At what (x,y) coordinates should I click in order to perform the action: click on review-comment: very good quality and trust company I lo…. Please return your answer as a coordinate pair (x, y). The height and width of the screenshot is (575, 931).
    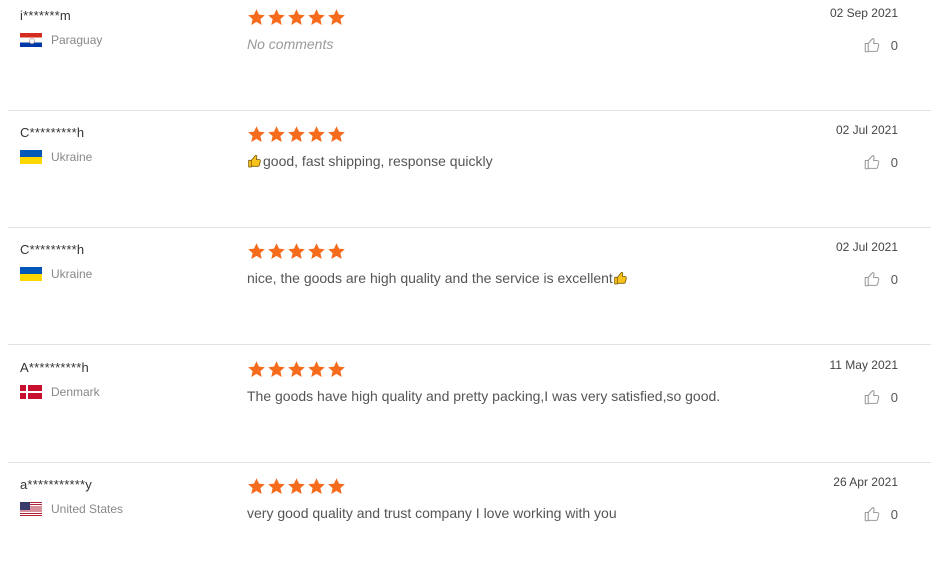
    Looking at the image, I should click on (432, 513).